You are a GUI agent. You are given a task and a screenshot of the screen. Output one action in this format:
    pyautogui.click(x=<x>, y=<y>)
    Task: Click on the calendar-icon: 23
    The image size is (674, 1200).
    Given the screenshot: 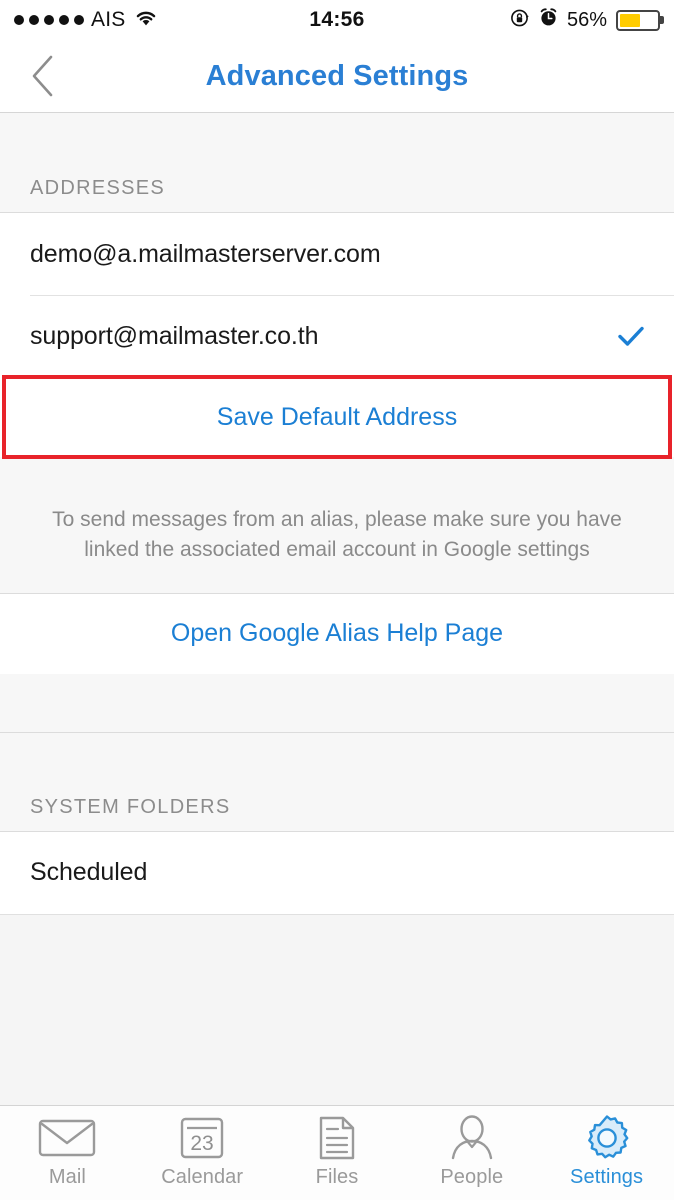 What is the action you would take?
    pyautogui.click(x=202, y=1138)
    